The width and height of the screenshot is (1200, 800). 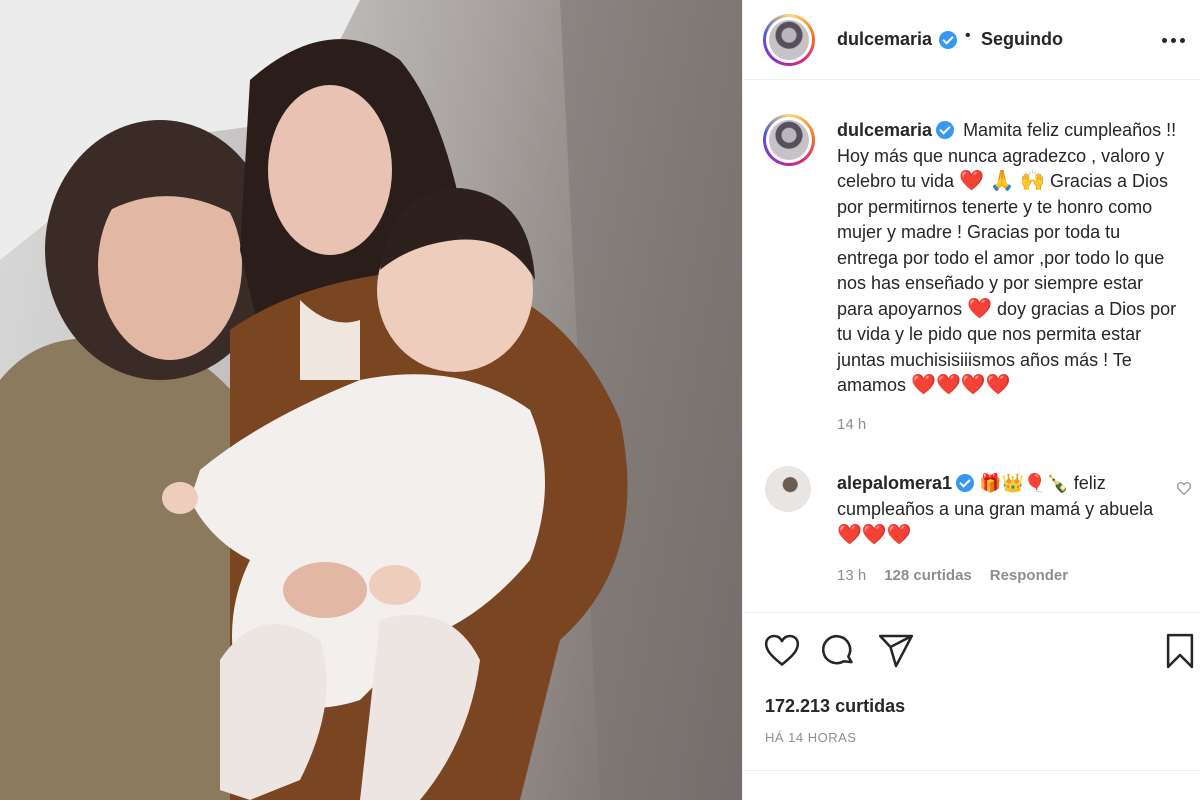 I want to click on add-comment-divider, so click(x=971, y=770).